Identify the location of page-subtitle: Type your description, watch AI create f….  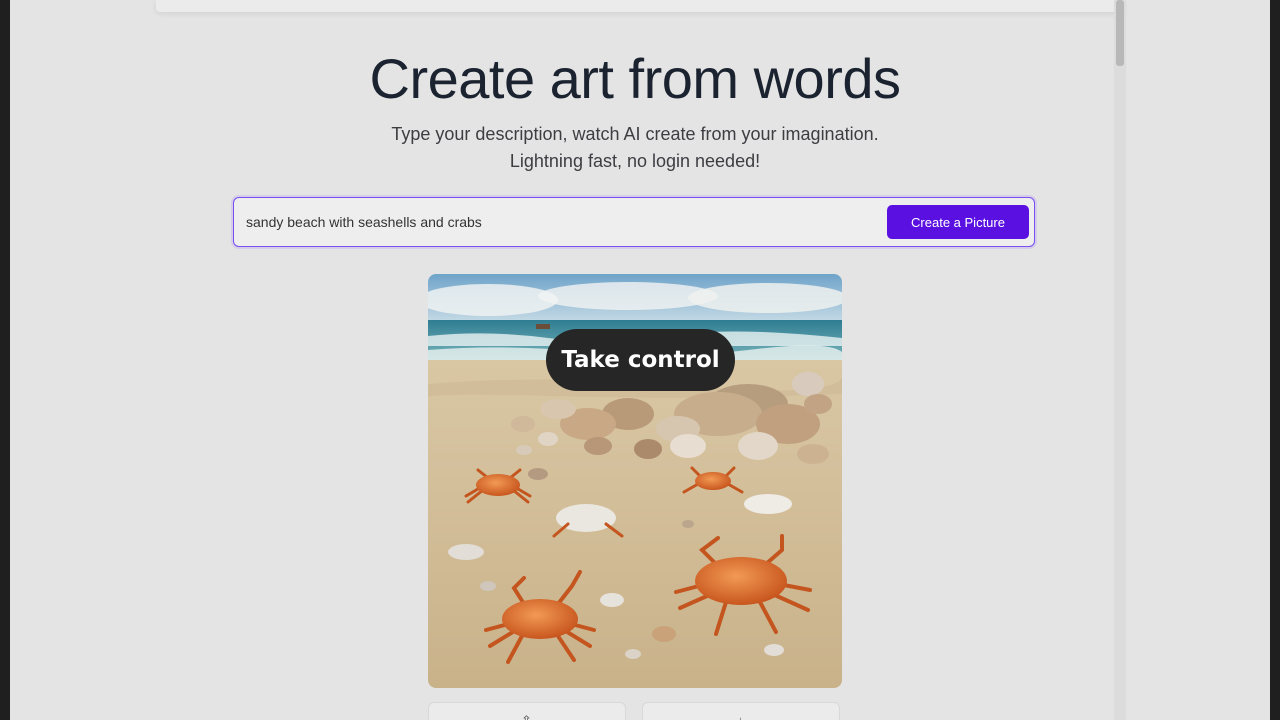
(635, 148).